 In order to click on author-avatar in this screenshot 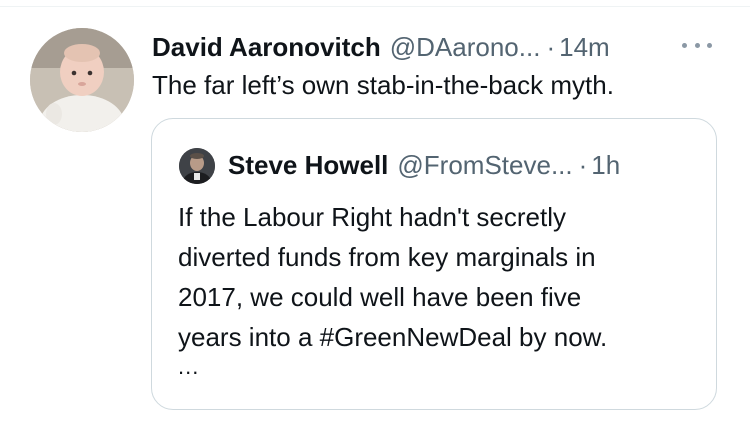, I will do `click(82, 80)`.